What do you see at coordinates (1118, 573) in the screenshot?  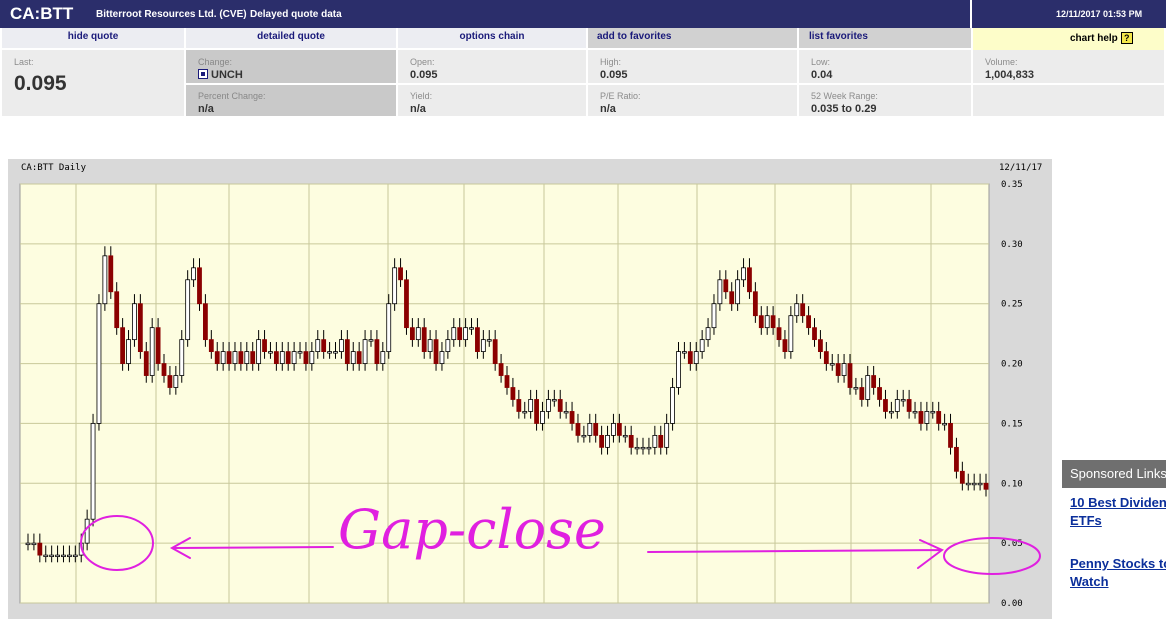 I see `penny-stocks-link: Penny Stocks to Watch` at bounding box center [1118, 573].